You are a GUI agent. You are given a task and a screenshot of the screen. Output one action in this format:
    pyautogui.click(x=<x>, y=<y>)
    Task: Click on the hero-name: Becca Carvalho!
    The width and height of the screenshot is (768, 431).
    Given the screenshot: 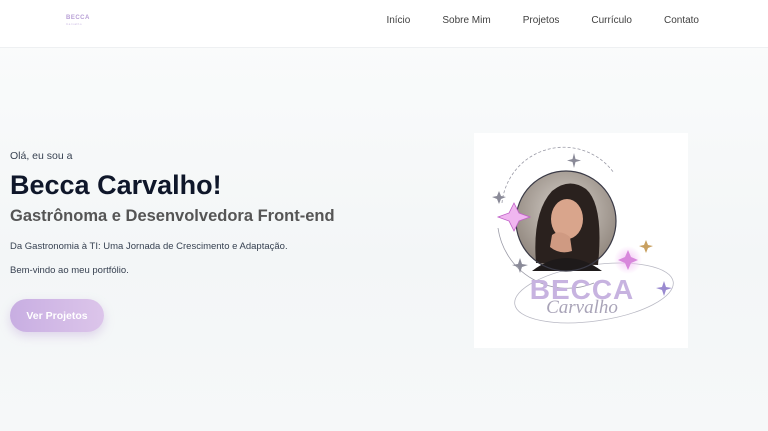 What is the action you would take?
    pyautogui.click(x=116, y=185)
    